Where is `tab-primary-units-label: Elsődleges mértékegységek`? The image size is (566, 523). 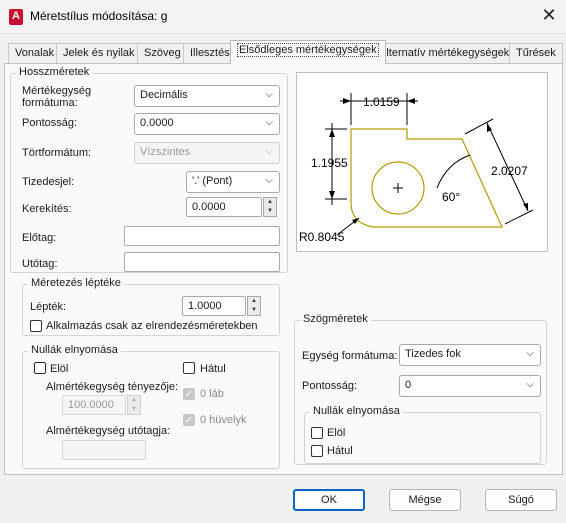
tab-primary-units-label: Elsődleges mértékegységek is located at coordinates (308, 50).